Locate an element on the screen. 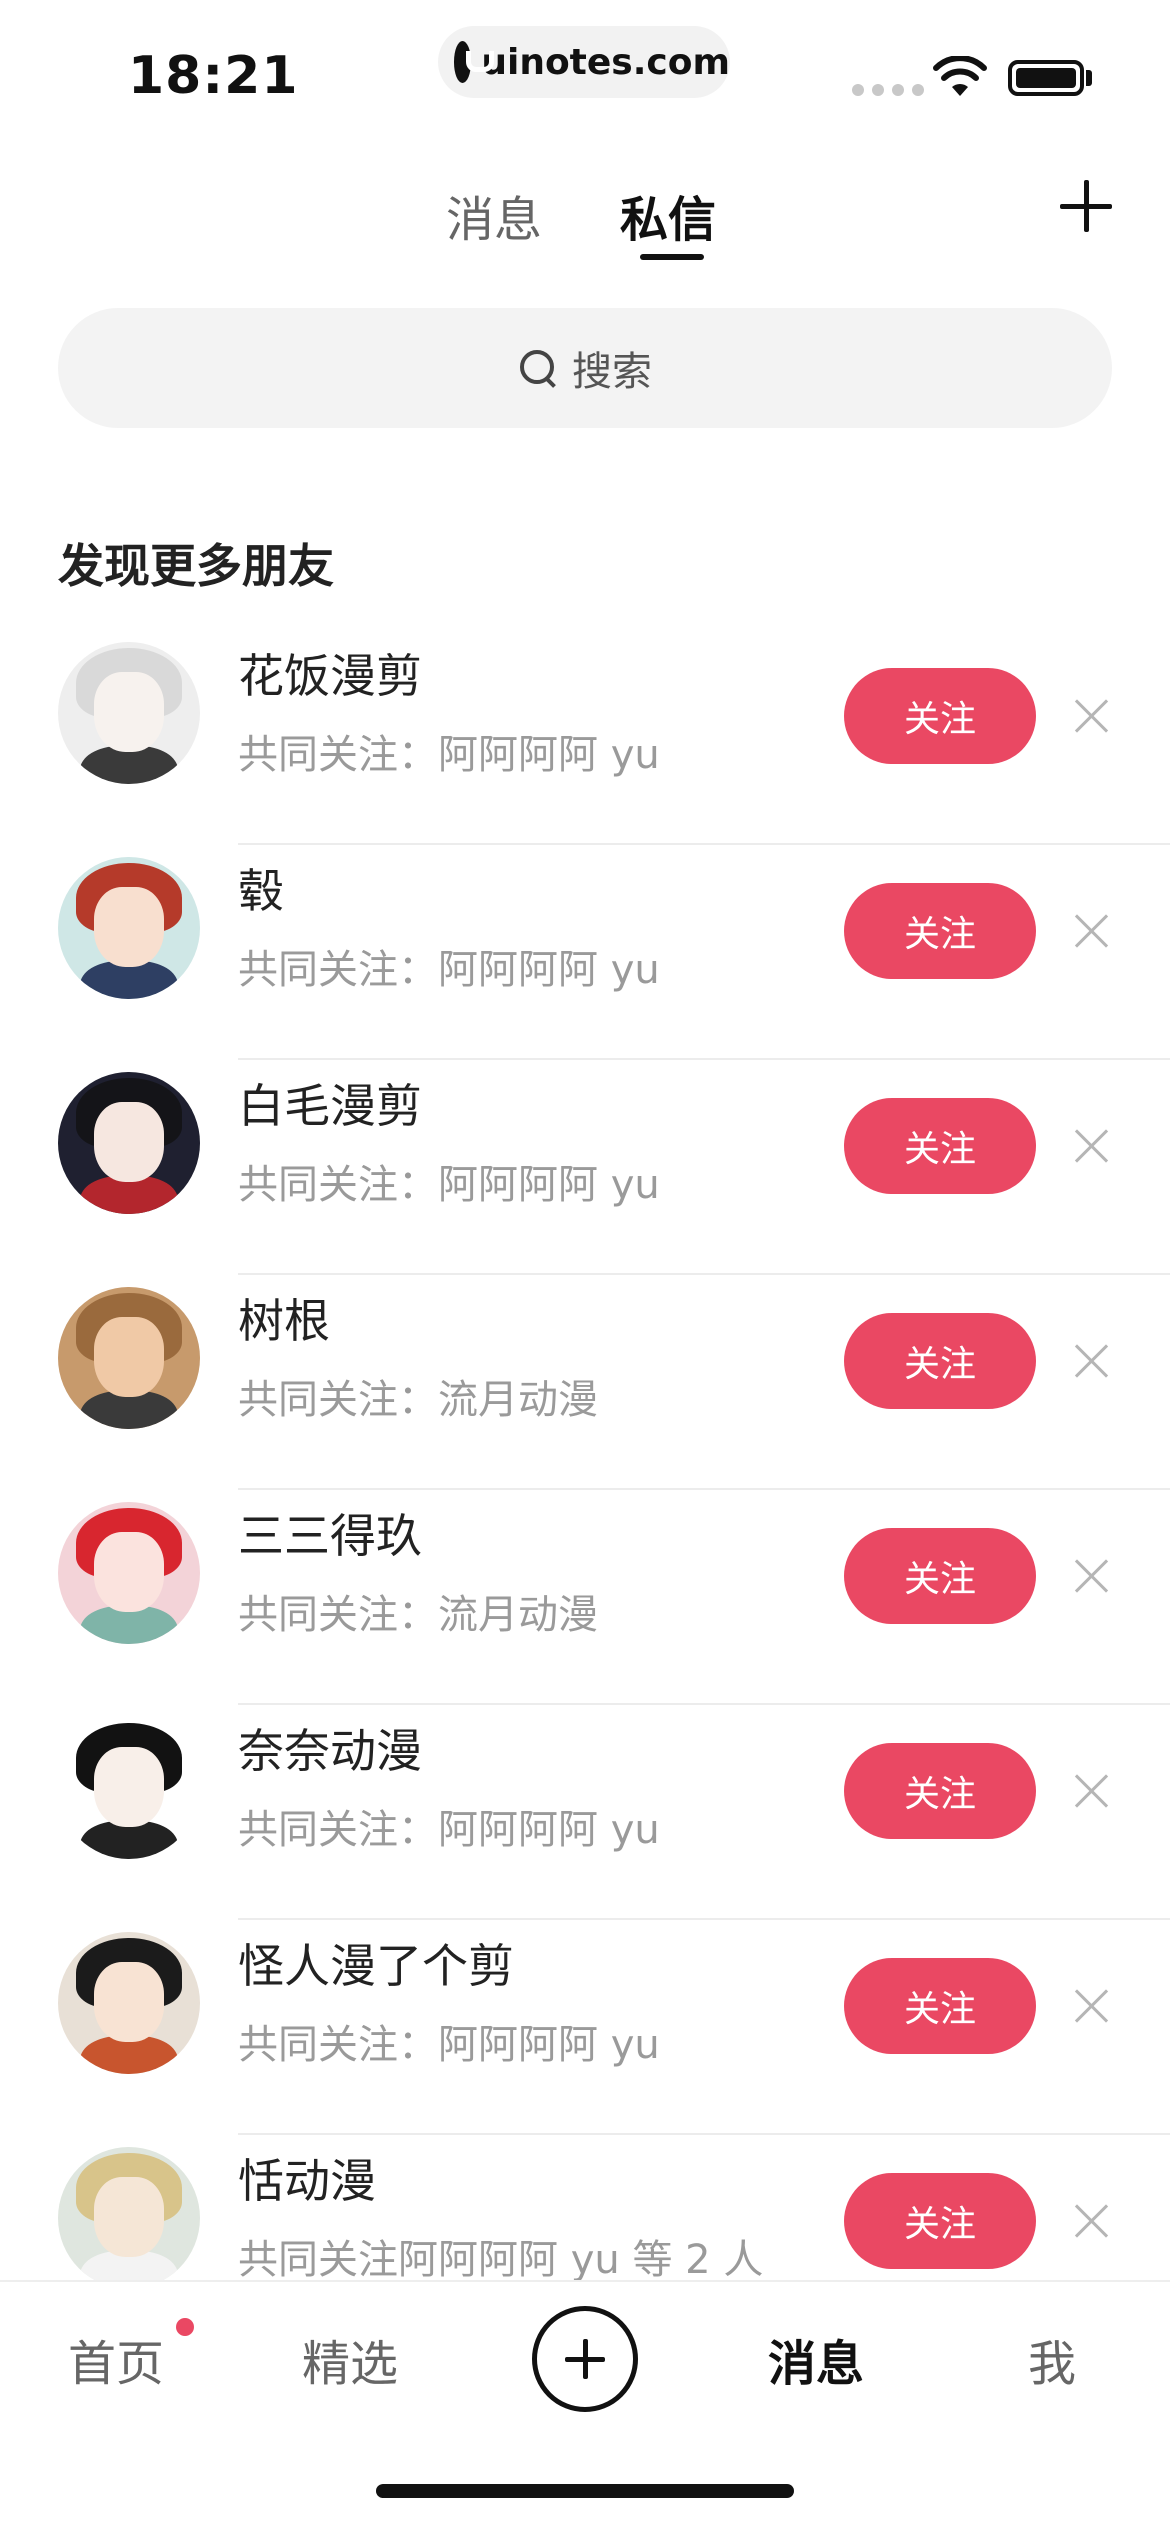  url-text: uinotes.com is located at coordinates (605, 62).